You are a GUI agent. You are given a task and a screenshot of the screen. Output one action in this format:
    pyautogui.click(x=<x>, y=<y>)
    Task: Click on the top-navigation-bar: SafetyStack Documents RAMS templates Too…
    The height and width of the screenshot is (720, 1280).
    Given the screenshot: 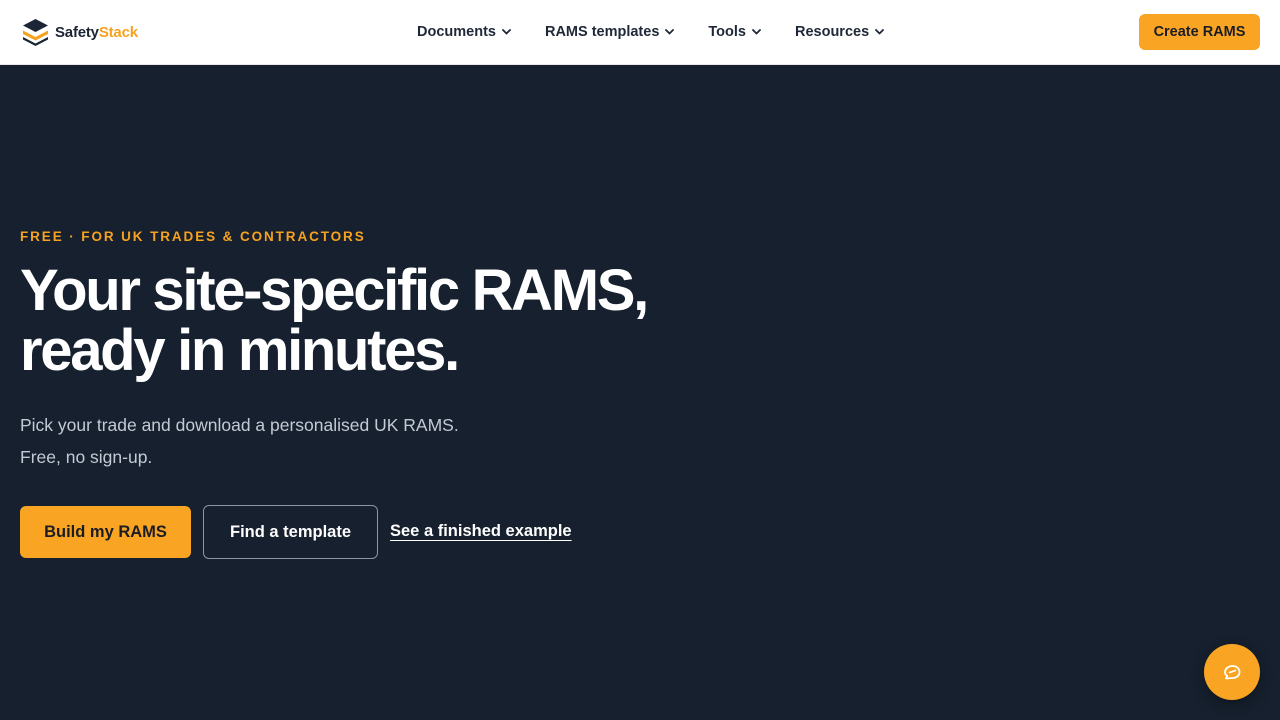 What is the action you would take?
    pyautogui.click(x=640, y=32)
    